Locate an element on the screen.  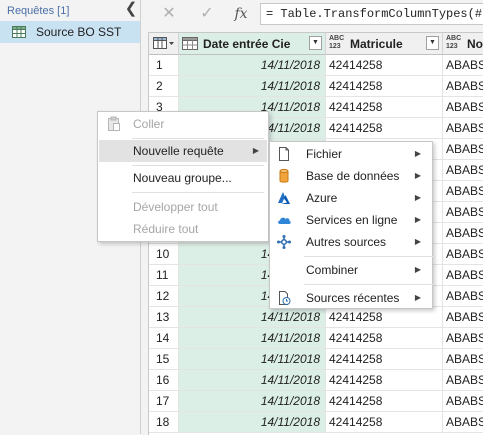
query-item-label: Source BO SST is located at coordinates (79, 32).